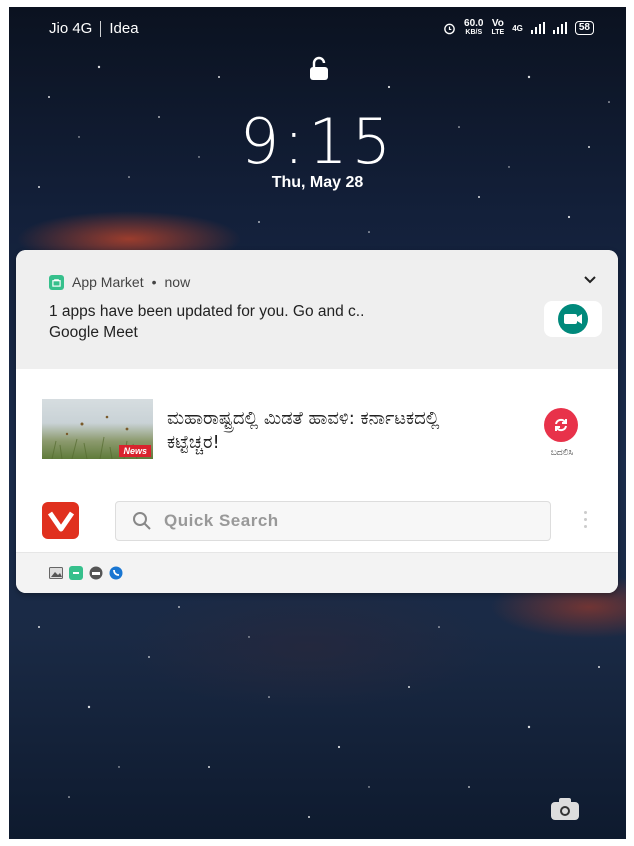  I want to click on news-thumbnail: News, so click(97, 429).